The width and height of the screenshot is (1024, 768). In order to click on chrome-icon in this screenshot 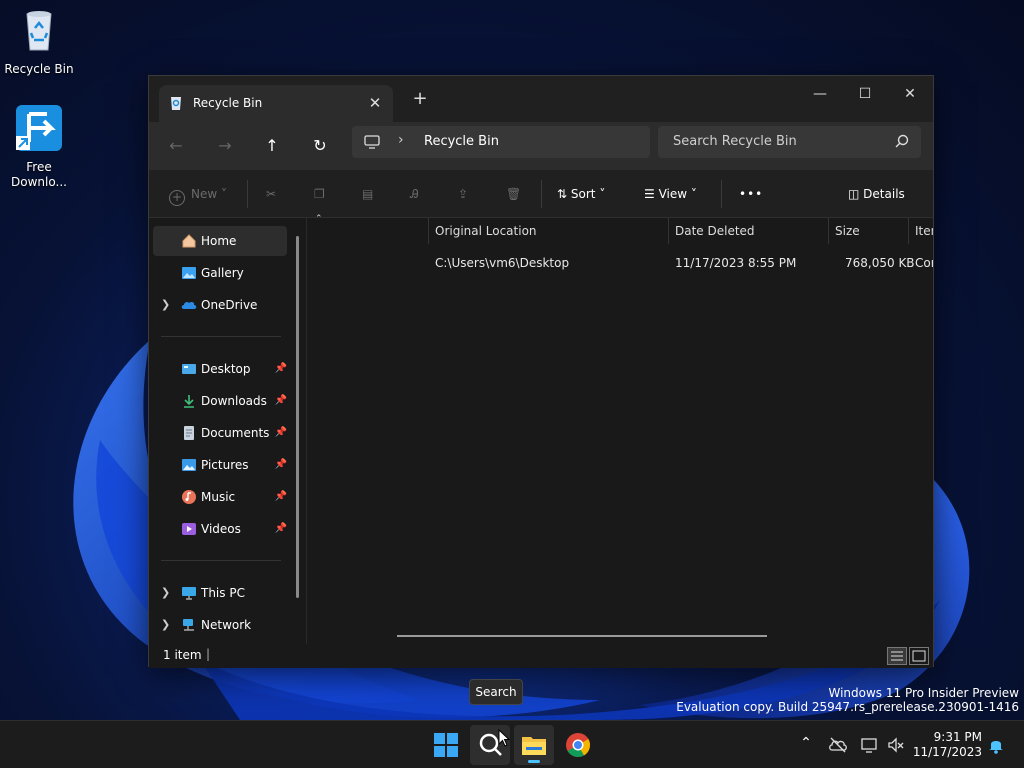, I will do `click(578, 745)`.